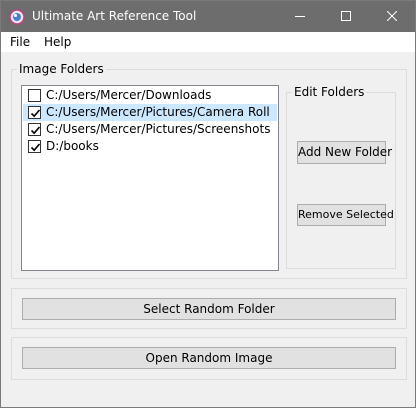 The height and width of the screenshot is (408, 416). I want to click on select-random-folder-button: Select Random Folder, so click(209, 309).